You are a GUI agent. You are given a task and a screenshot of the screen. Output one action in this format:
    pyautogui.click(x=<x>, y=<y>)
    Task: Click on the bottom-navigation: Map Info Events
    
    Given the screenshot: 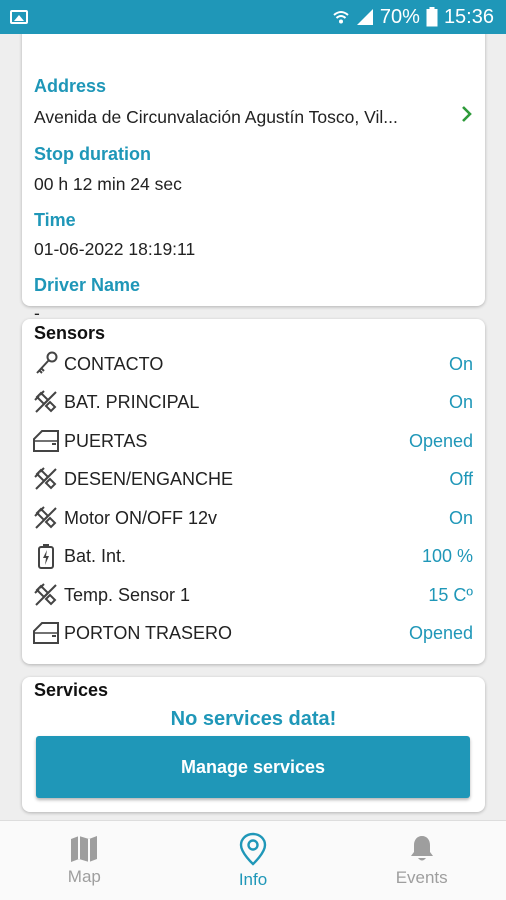 What is the action you would take?
    pyautogui.click(x=253, y=860)
    